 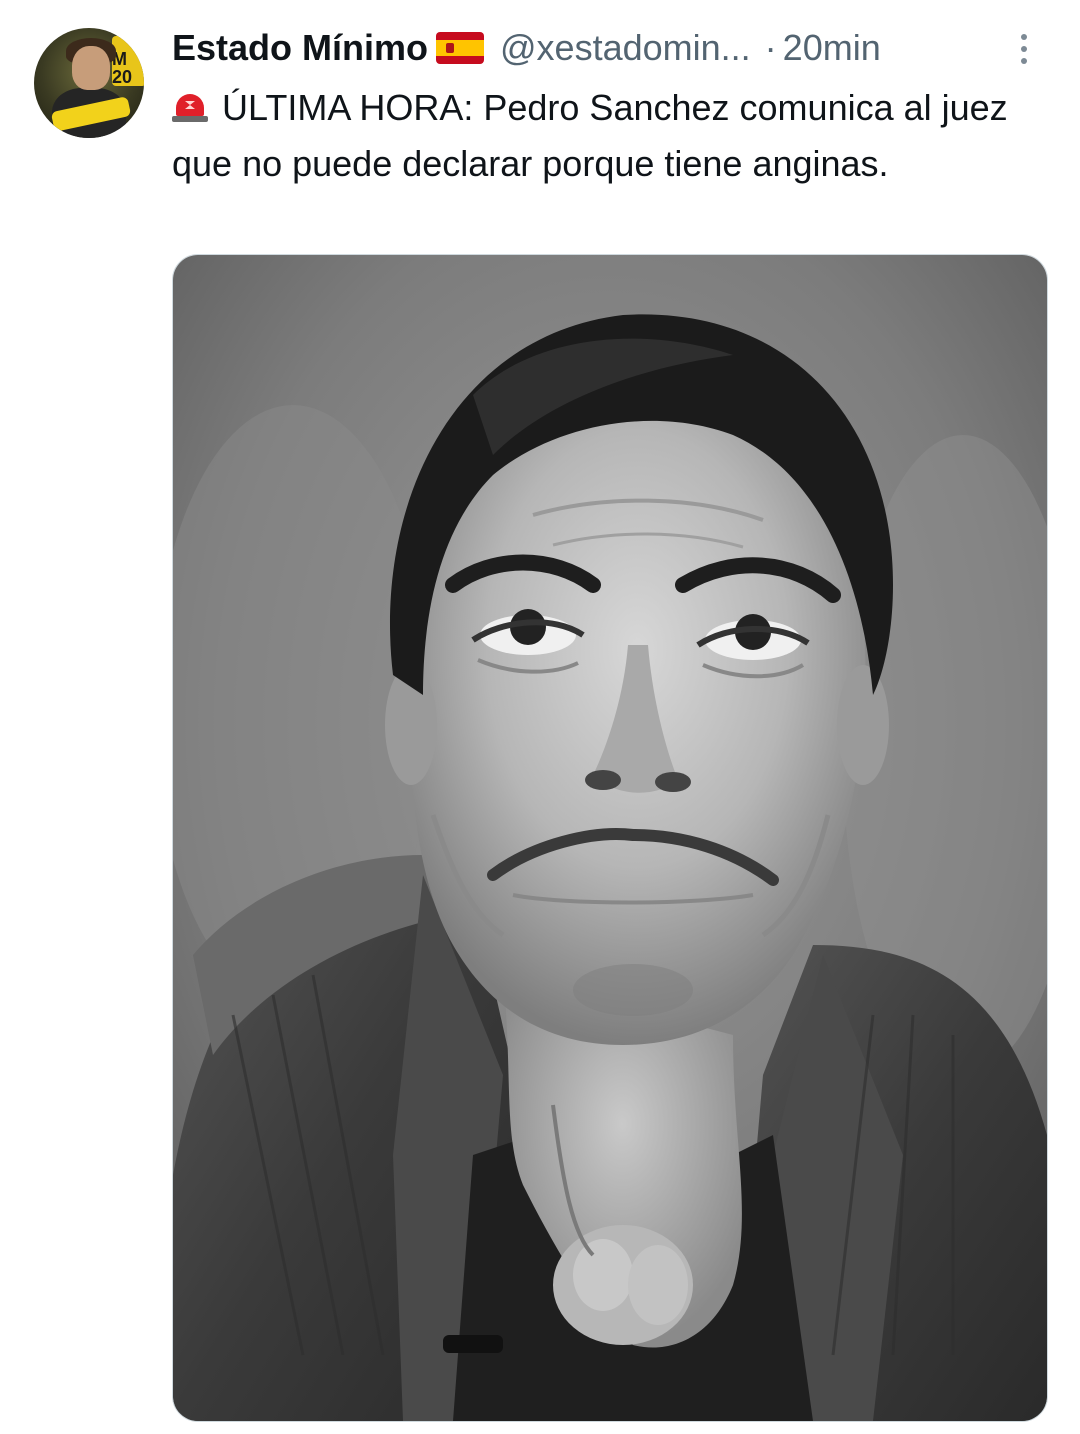 I want to click on author-avatar: M 20, so click(x=89, y=83).